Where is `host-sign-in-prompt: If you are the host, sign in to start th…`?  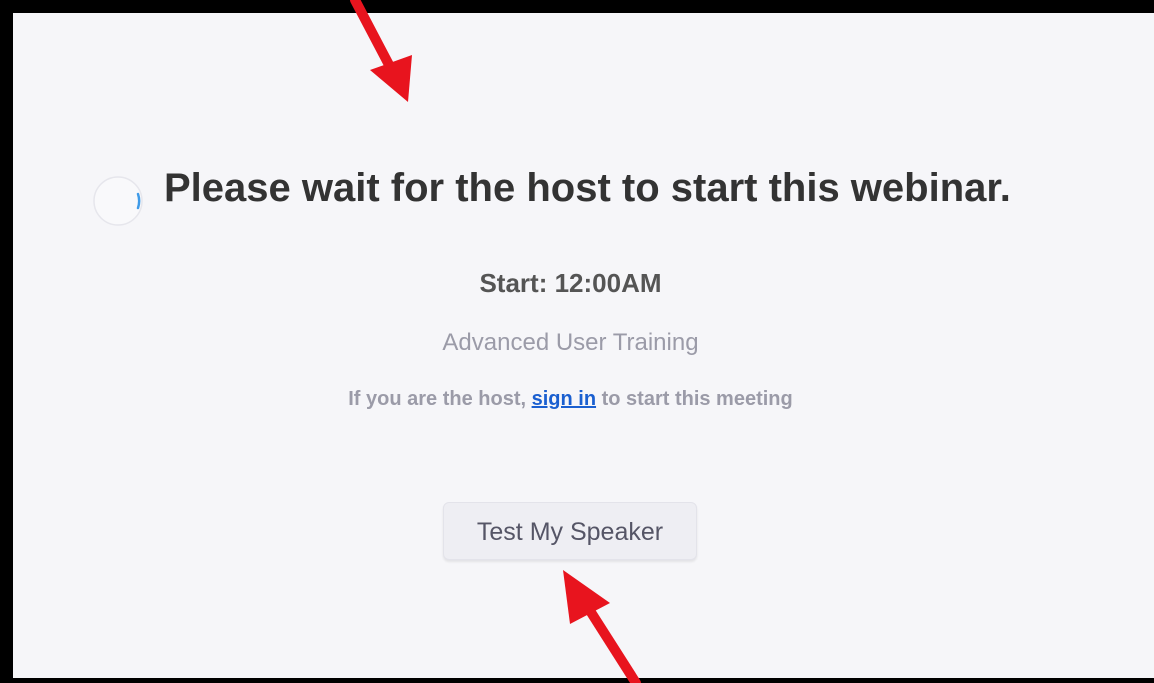 host-sign-in-prompt: If you are the host, sign in to start th… is located at coordinates (570, 399).